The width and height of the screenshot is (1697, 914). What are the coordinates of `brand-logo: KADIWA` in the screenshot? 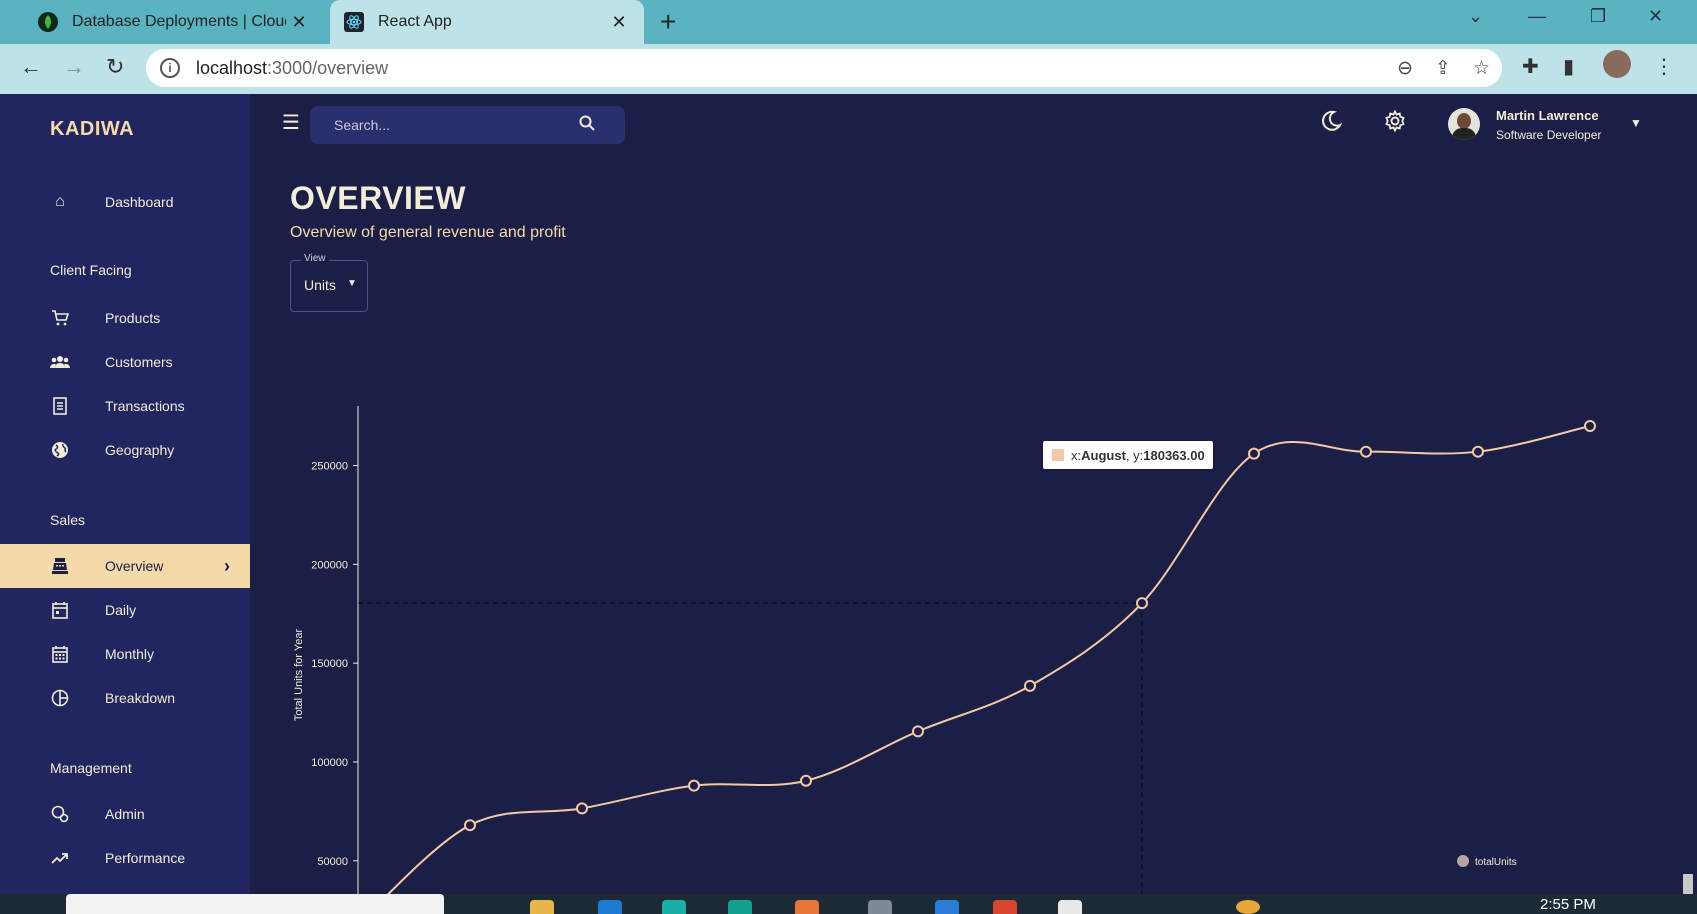 It's located at (92, 129).